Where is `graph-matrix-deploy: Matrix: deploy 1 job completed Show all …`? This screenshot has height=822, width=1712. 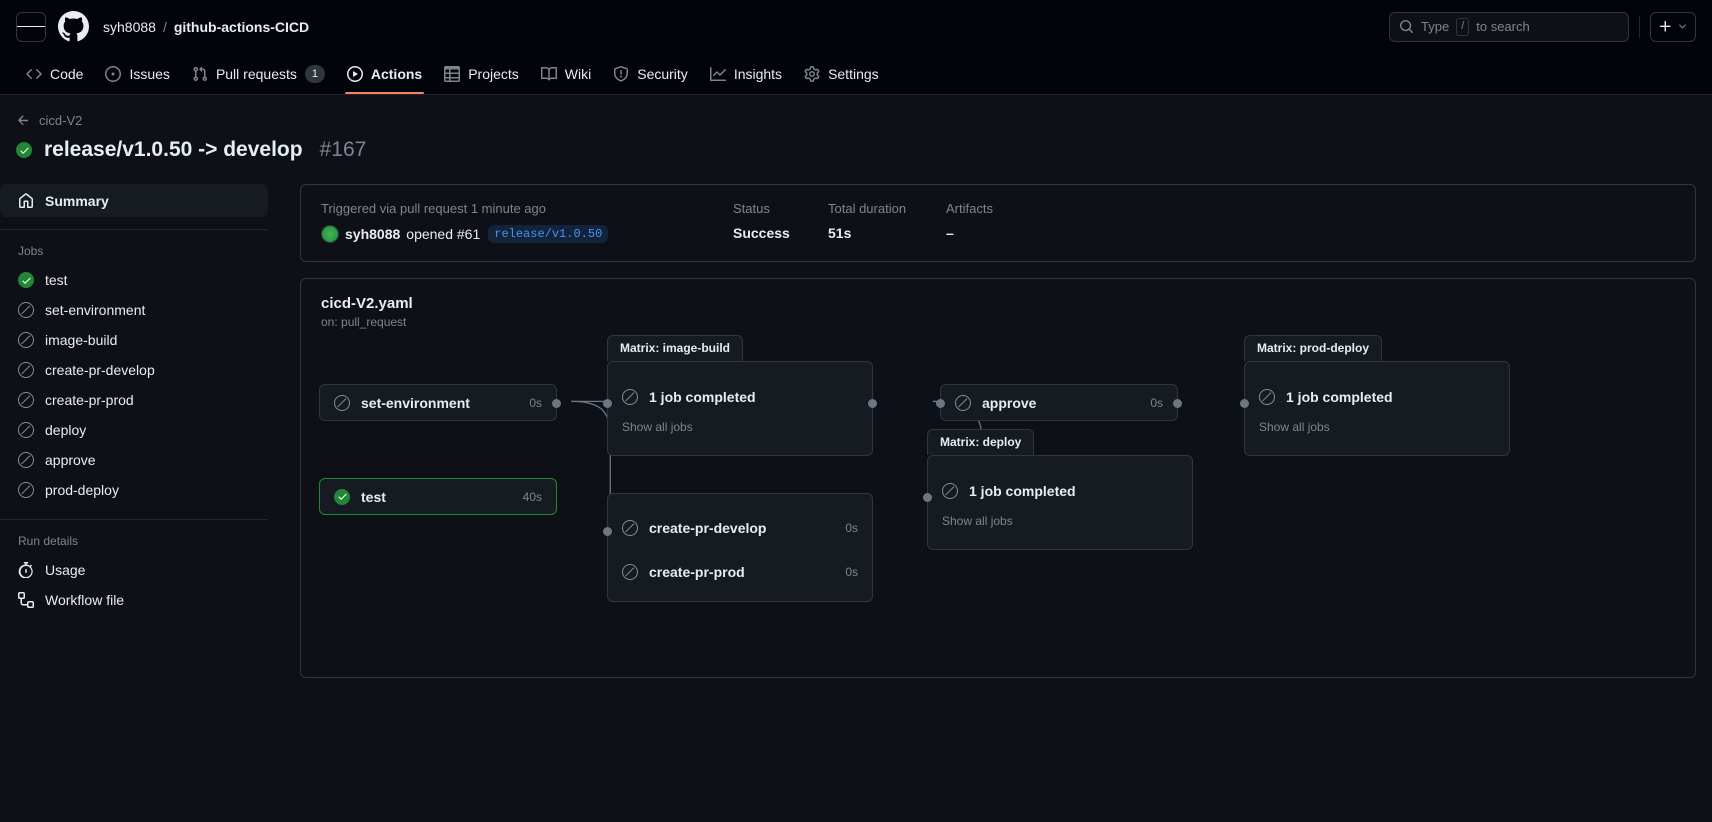
graph-matrix-deploy: Matrix: deploy 1 job completed Show all … is located at coordinates (1058, 489).